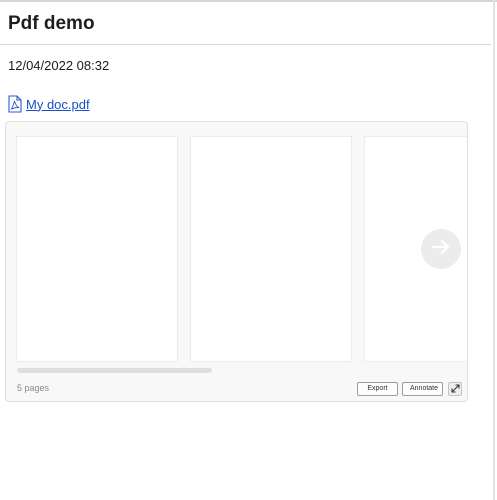 This screenshot has height=500, width=497. What do you see at coordinates (494, 250) in the screenshot?
I see `right-border` at bounding box center [494, 250].